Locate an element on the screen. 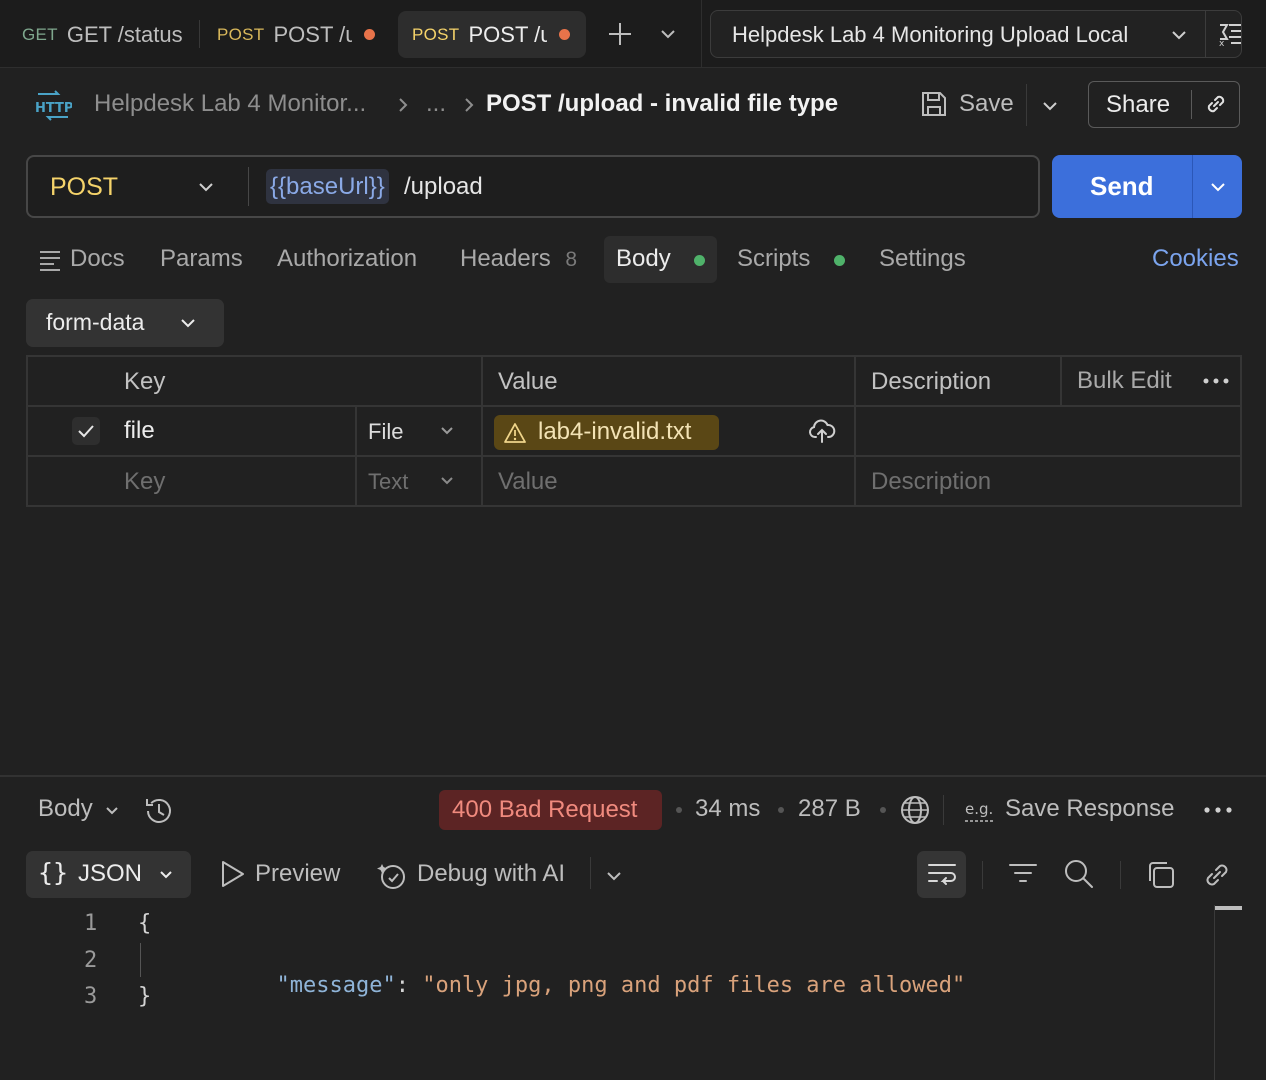 The height and width of the screenshot is (1080, 1266). line-number: 3 is located at coordinates (91, 996).